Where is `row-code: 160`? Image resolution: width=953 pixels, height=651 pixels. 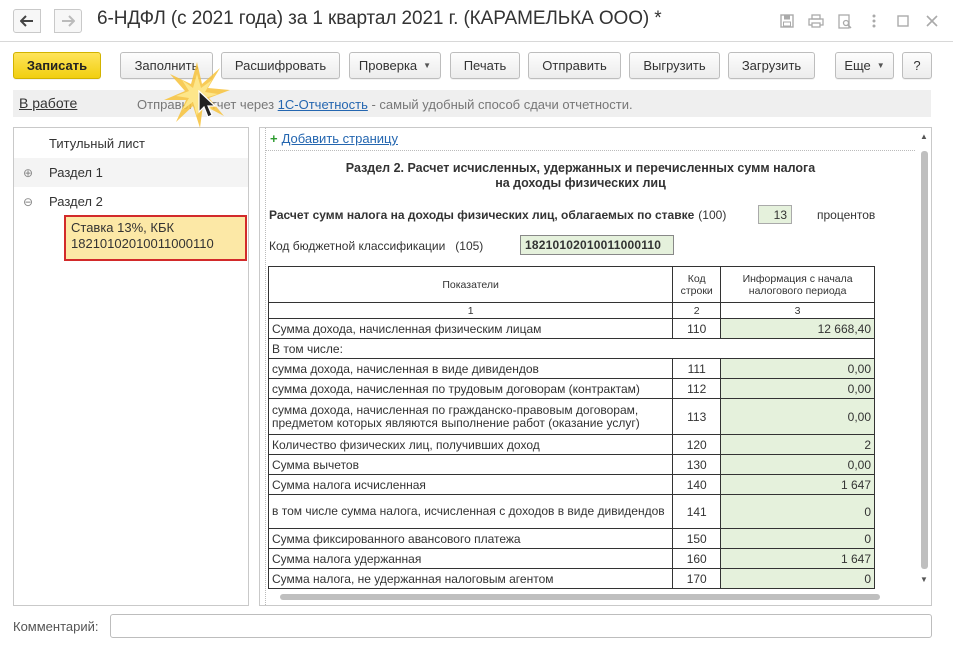
row-code: 160 is located at coordinates (697, 558).